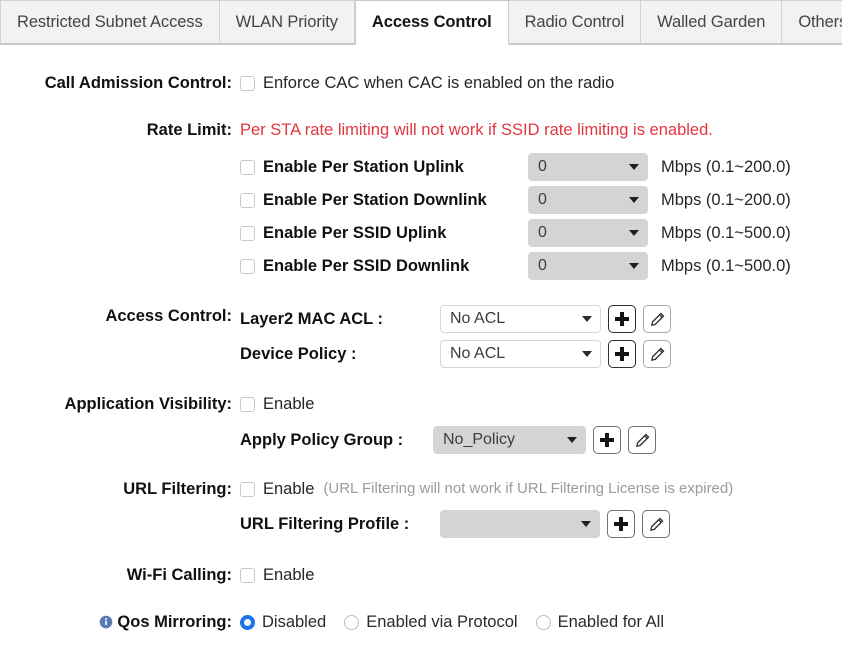  What do you see at coordinates (479, 439) in the screenshot?
I see `select-value: No_Policy` at bounding box center [479, 439].